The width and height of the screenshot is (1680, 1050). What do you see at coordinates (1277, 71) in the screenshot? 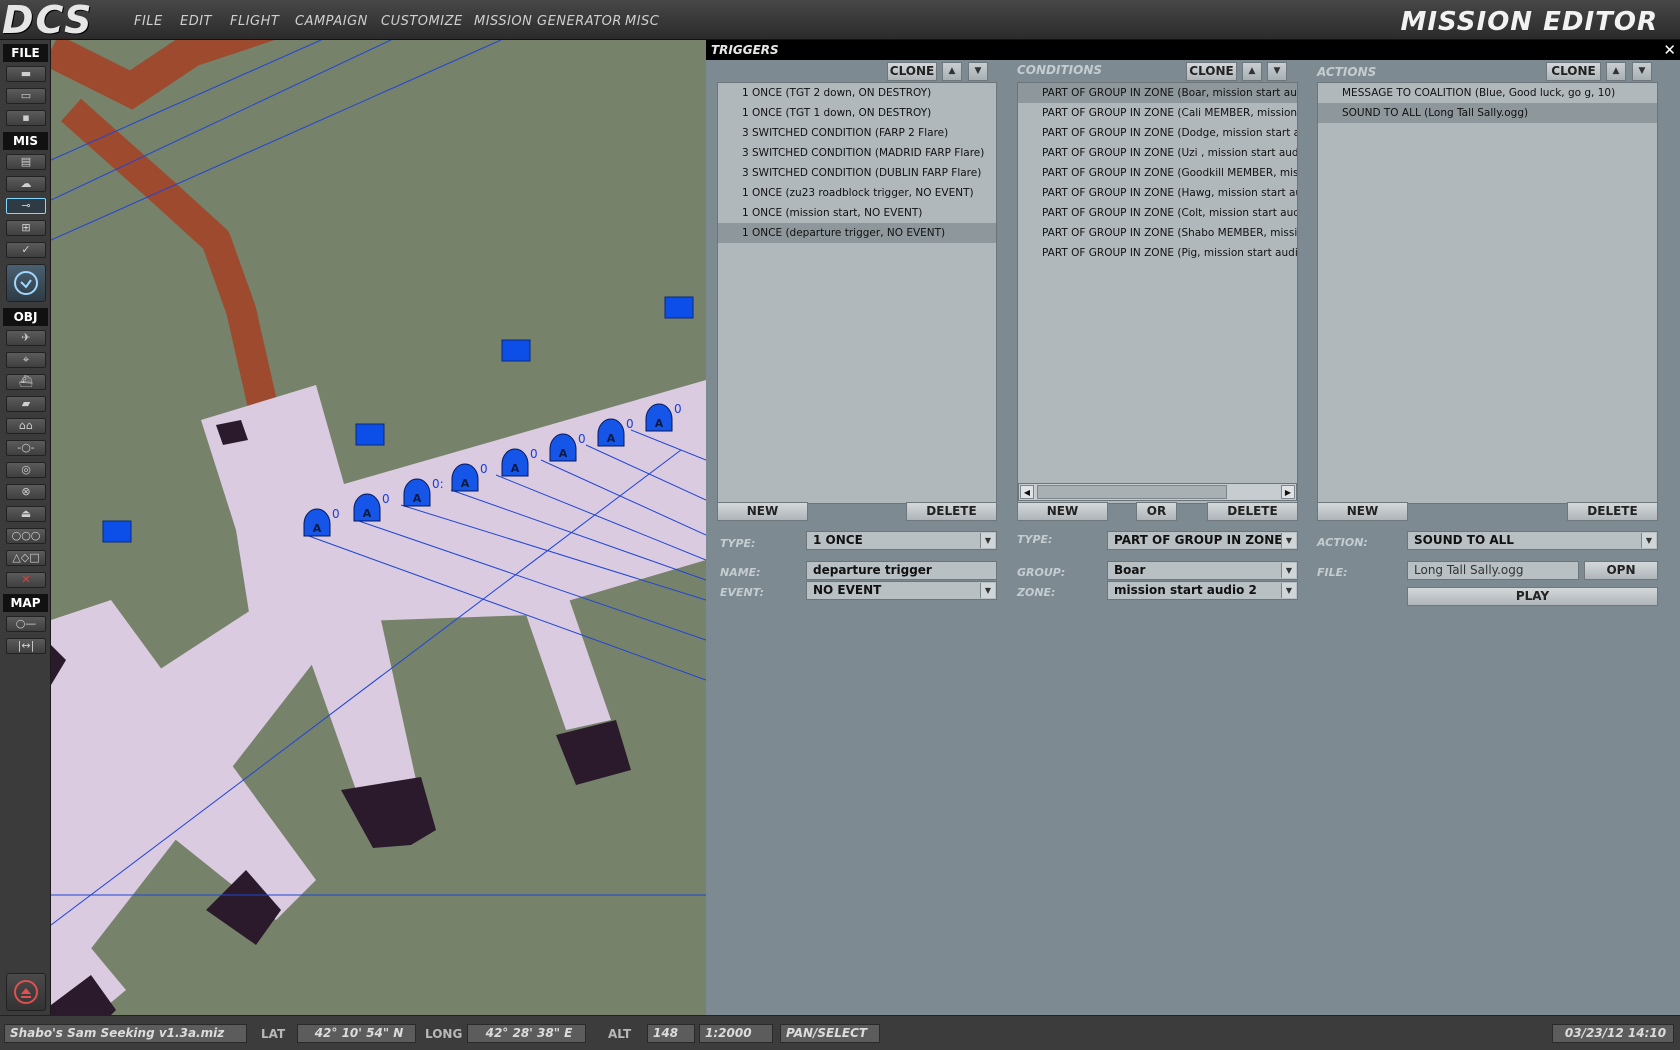
I see `condition-down-button: ▼` at bounding box center [1277, 71].